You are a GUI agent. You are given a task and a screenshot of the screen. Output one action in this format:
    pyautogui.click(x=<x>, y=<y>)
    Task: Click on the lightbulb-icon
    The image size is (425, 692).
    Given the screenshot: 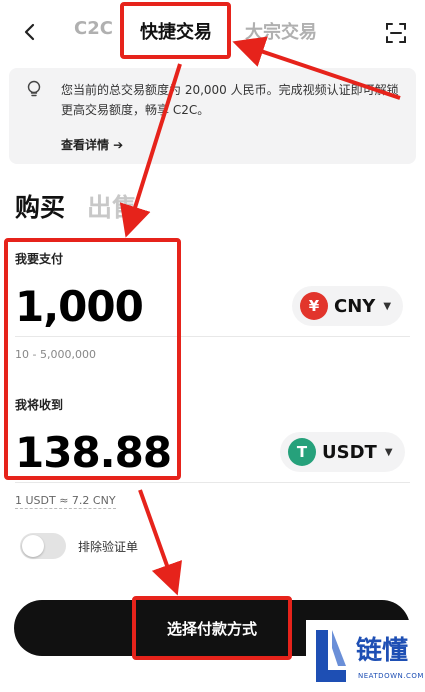 What is the action you would take?
    pyautogui.click(x=34, y=89)
    